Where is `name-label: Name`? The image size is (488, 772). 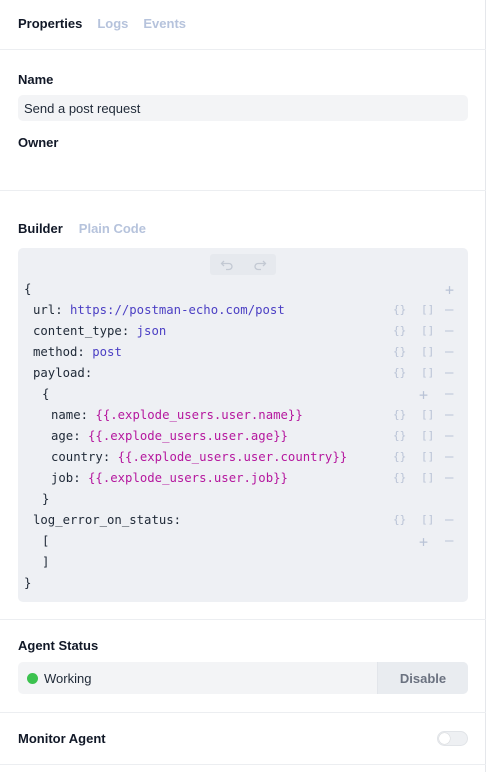 name-label: Name is located at coordinates (36, 79).